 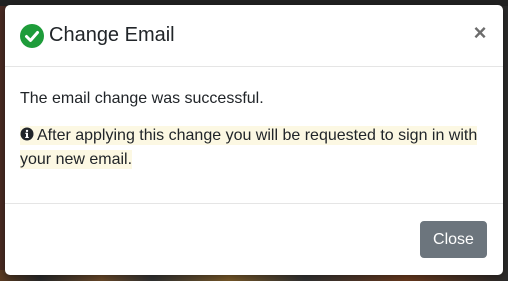 I want to click on info-circle-icon, so click(x=27, y=134).